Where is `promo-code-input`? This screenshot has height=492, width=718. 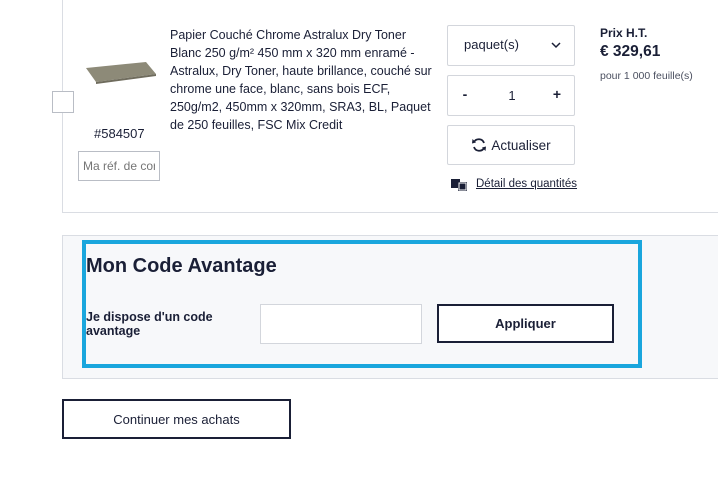 promo-code-input is located at coordinates (341, 324).